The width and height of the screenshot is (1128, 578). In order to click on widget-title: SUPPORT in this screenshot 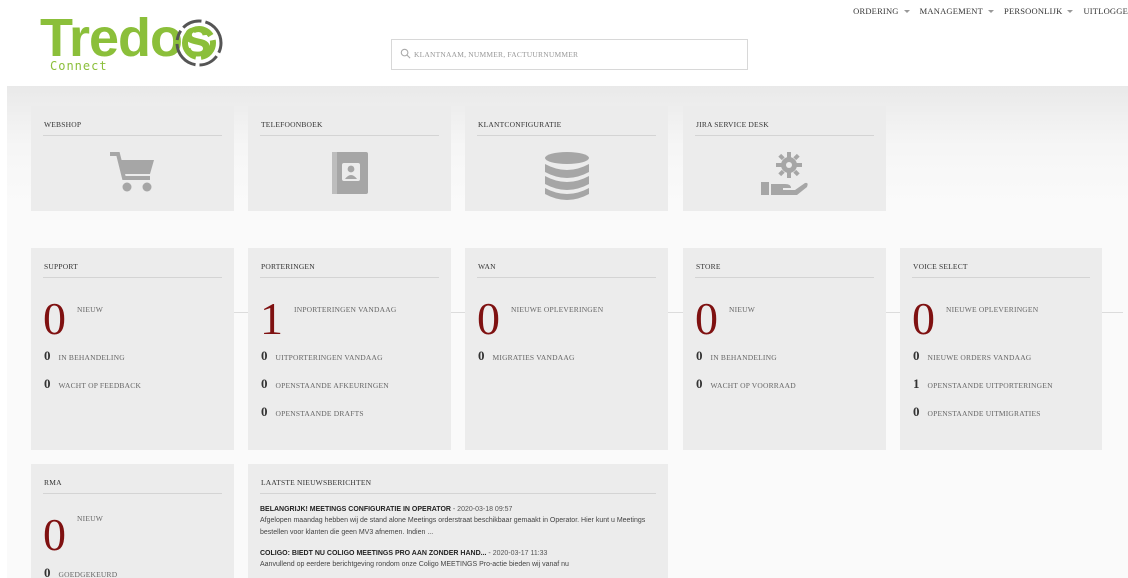, I will do `click(61, 266)`.